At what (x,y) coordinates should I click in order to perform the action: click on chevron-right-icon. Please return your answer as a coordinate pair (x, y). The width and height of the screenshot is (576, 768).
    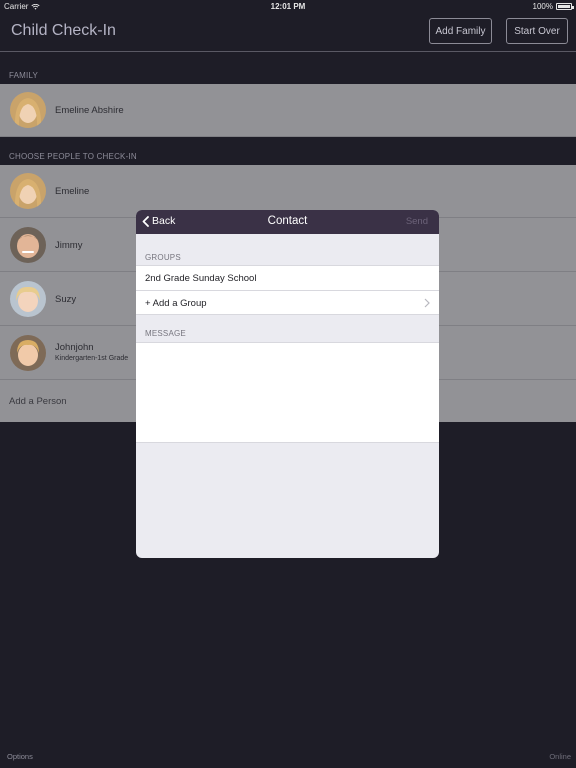
    Looking at the image, I should click on (427, 303).